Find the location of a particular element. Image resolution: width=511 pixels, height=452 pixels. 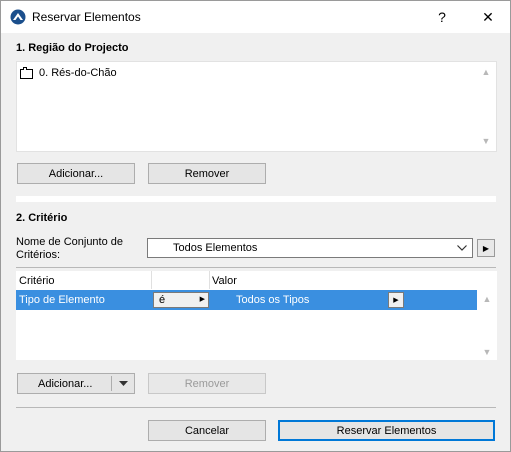

section-divider is located at coordinates (256, 199).